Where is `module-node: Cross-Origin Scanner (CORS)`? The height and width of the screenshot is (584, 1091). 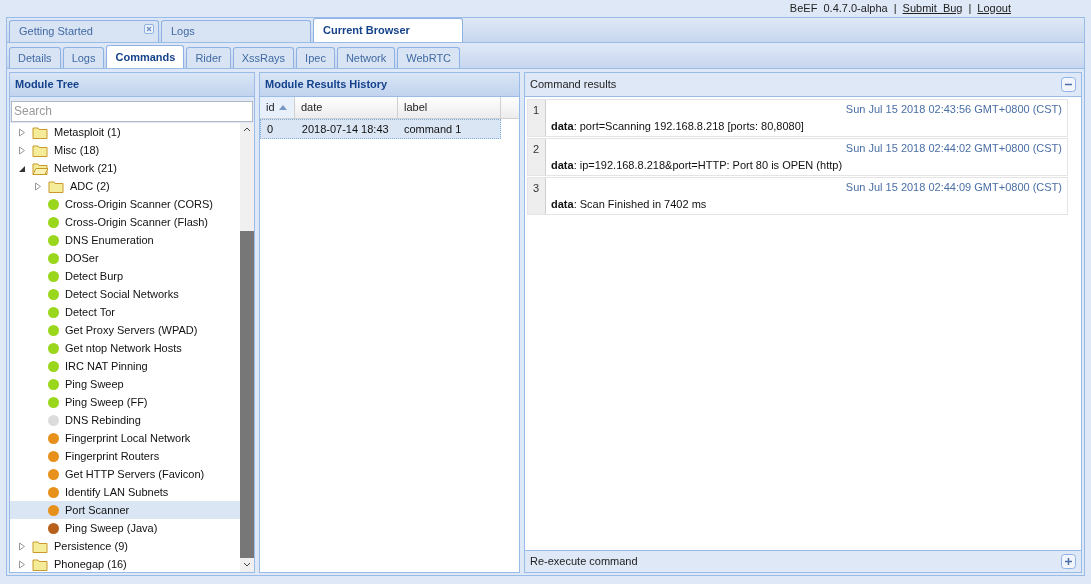
module-node: Cross-Origin Scanner (CORS) is located at coordinates (125, 204).